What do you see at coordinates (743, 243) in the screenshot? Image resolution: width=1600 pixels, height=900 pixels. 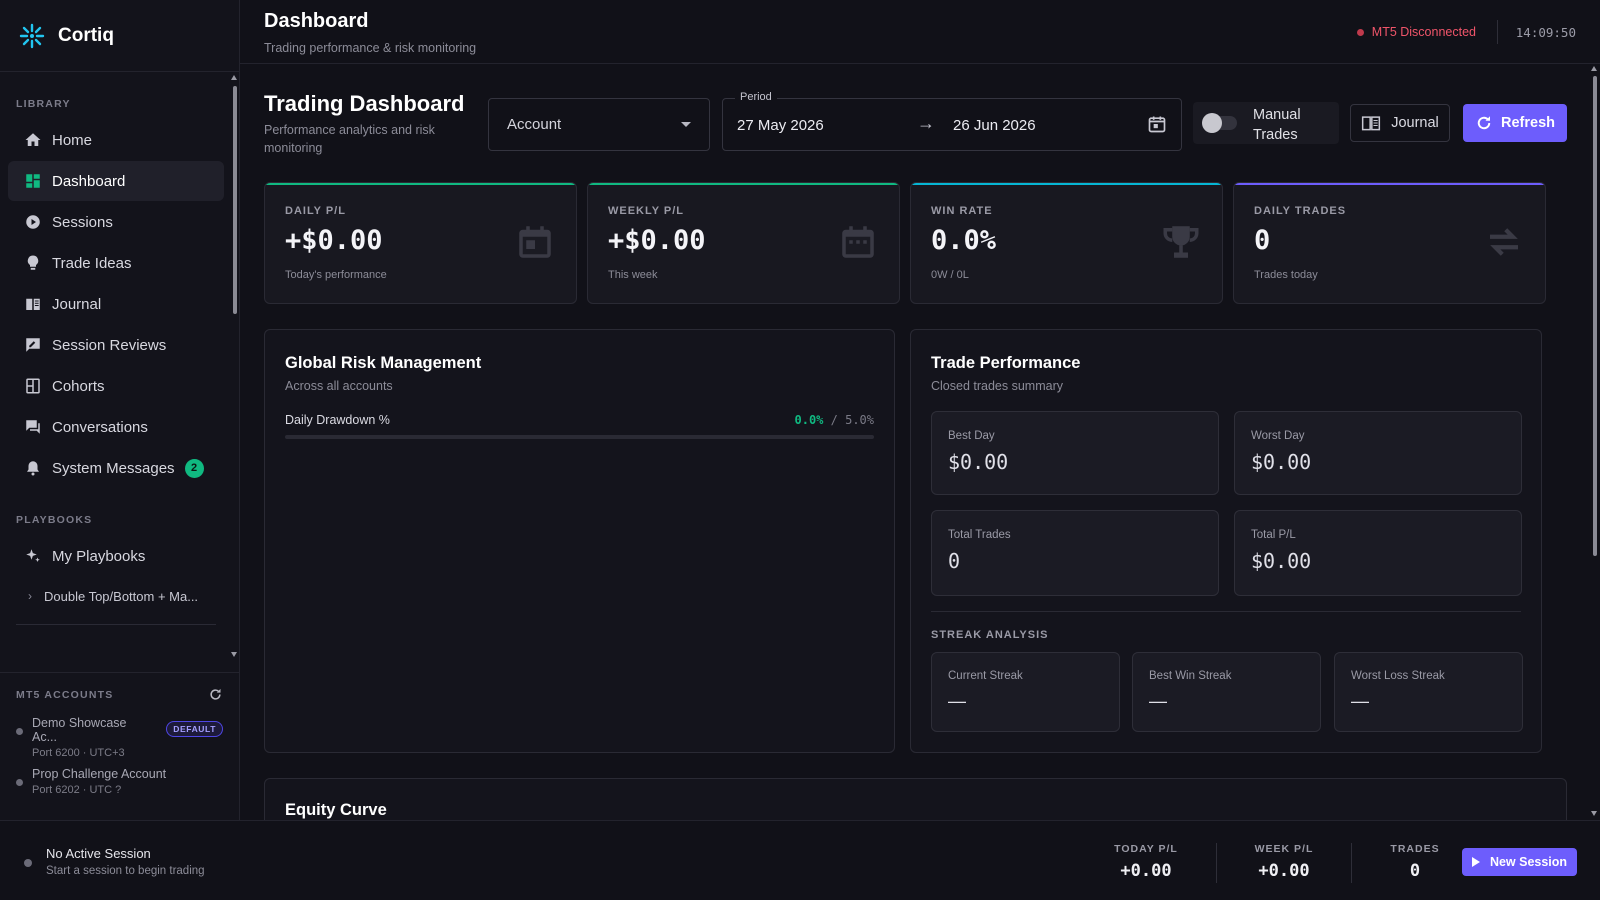 I see `stat-card-weekly-pl: WEEKLY P/L +$0.00 This week` at bounding box center [743, 243].